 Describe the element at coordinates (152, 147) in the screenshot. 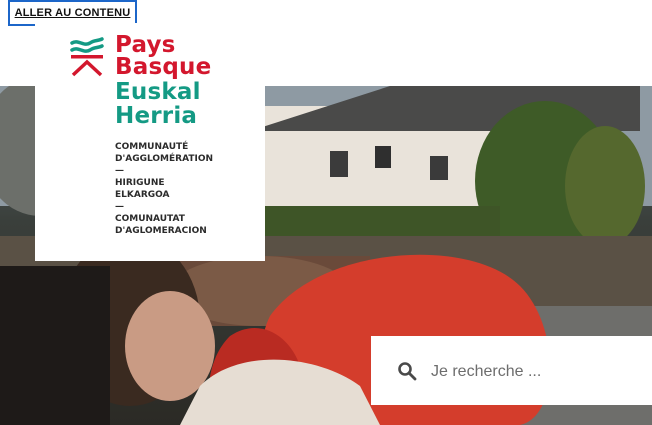

I see `logo-sub-fr-1: COMMUNAUTÉ` at that location.